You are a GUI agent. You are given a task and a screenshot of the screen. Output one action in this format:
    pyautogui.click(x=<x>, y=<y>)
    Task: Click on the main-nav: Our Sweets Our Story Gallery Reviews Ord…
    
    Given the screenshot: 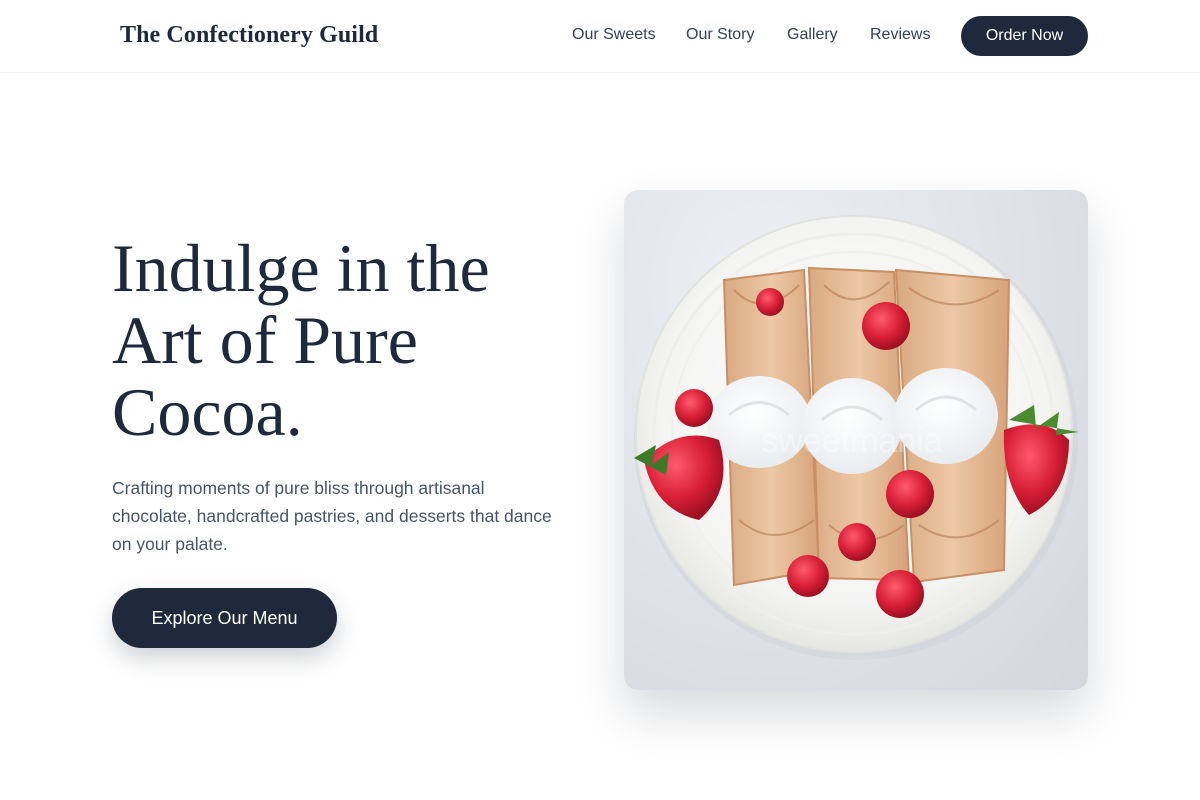 What is the action you would take?
    pyautogui.click(x=600, y=36)
    